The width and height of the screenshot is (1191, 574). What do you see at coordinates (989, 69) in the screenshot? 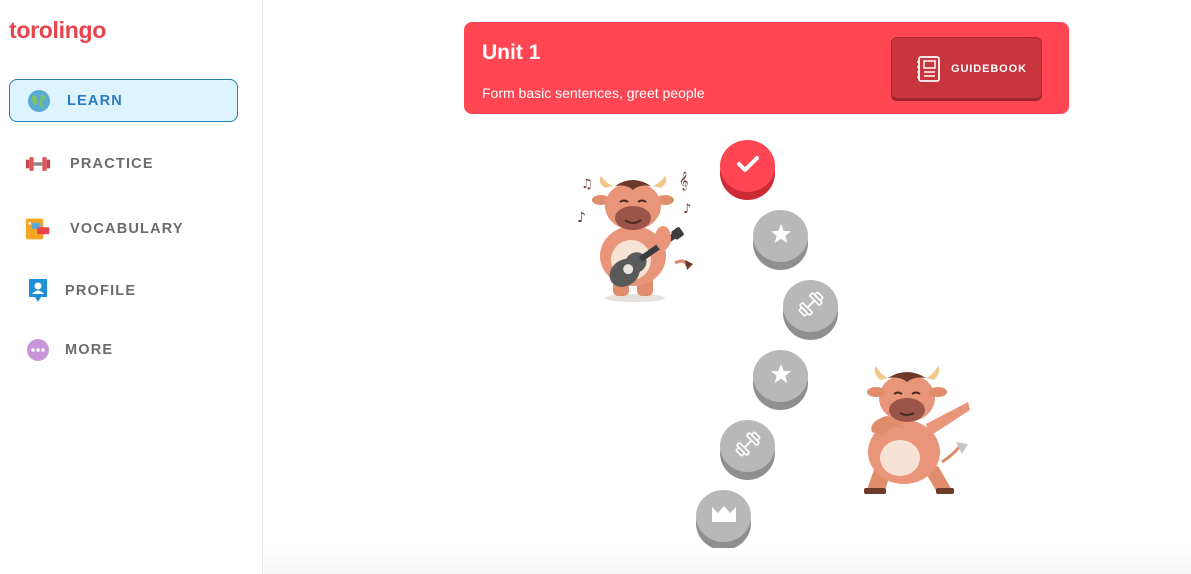
I see `guidebook-label: GUIDEBOOK` at bounding box center [989, 69].